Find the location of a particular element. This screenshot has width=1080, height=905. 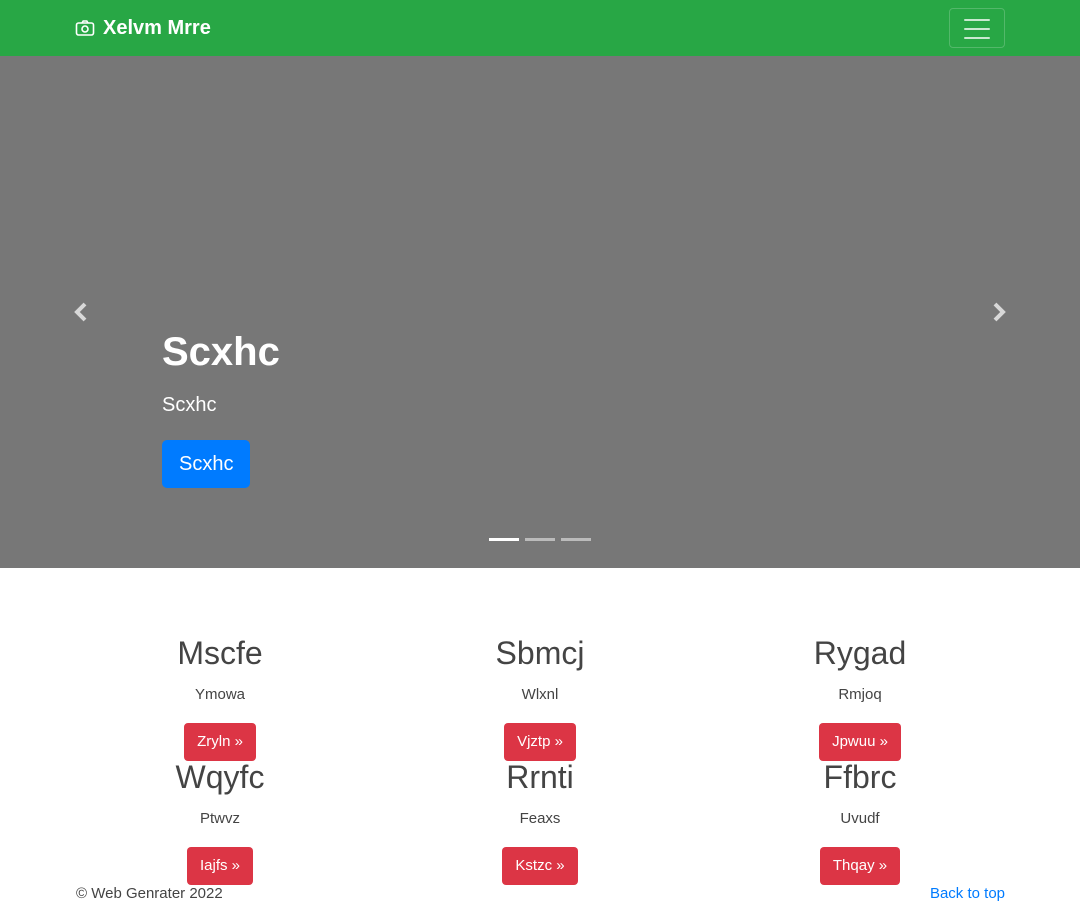

feature-item: Wqyfc Ptwvz Iajfs » is located at coordinates (220, 821).